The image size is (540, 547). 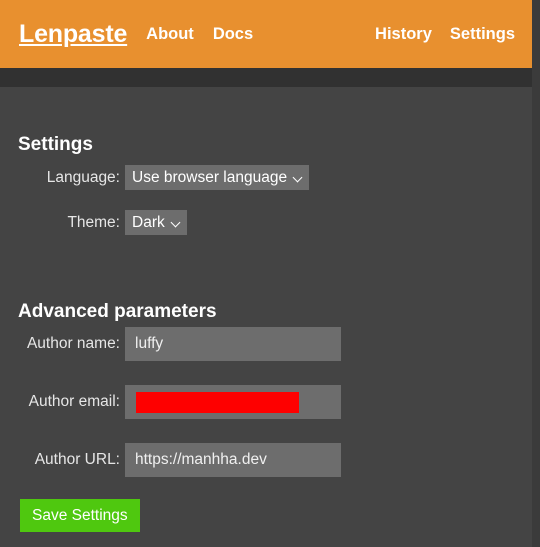 What do you see at coordinates (55, 144) in the screenshot?
I see `page-title: Settings` at bounding box center [55, 144].